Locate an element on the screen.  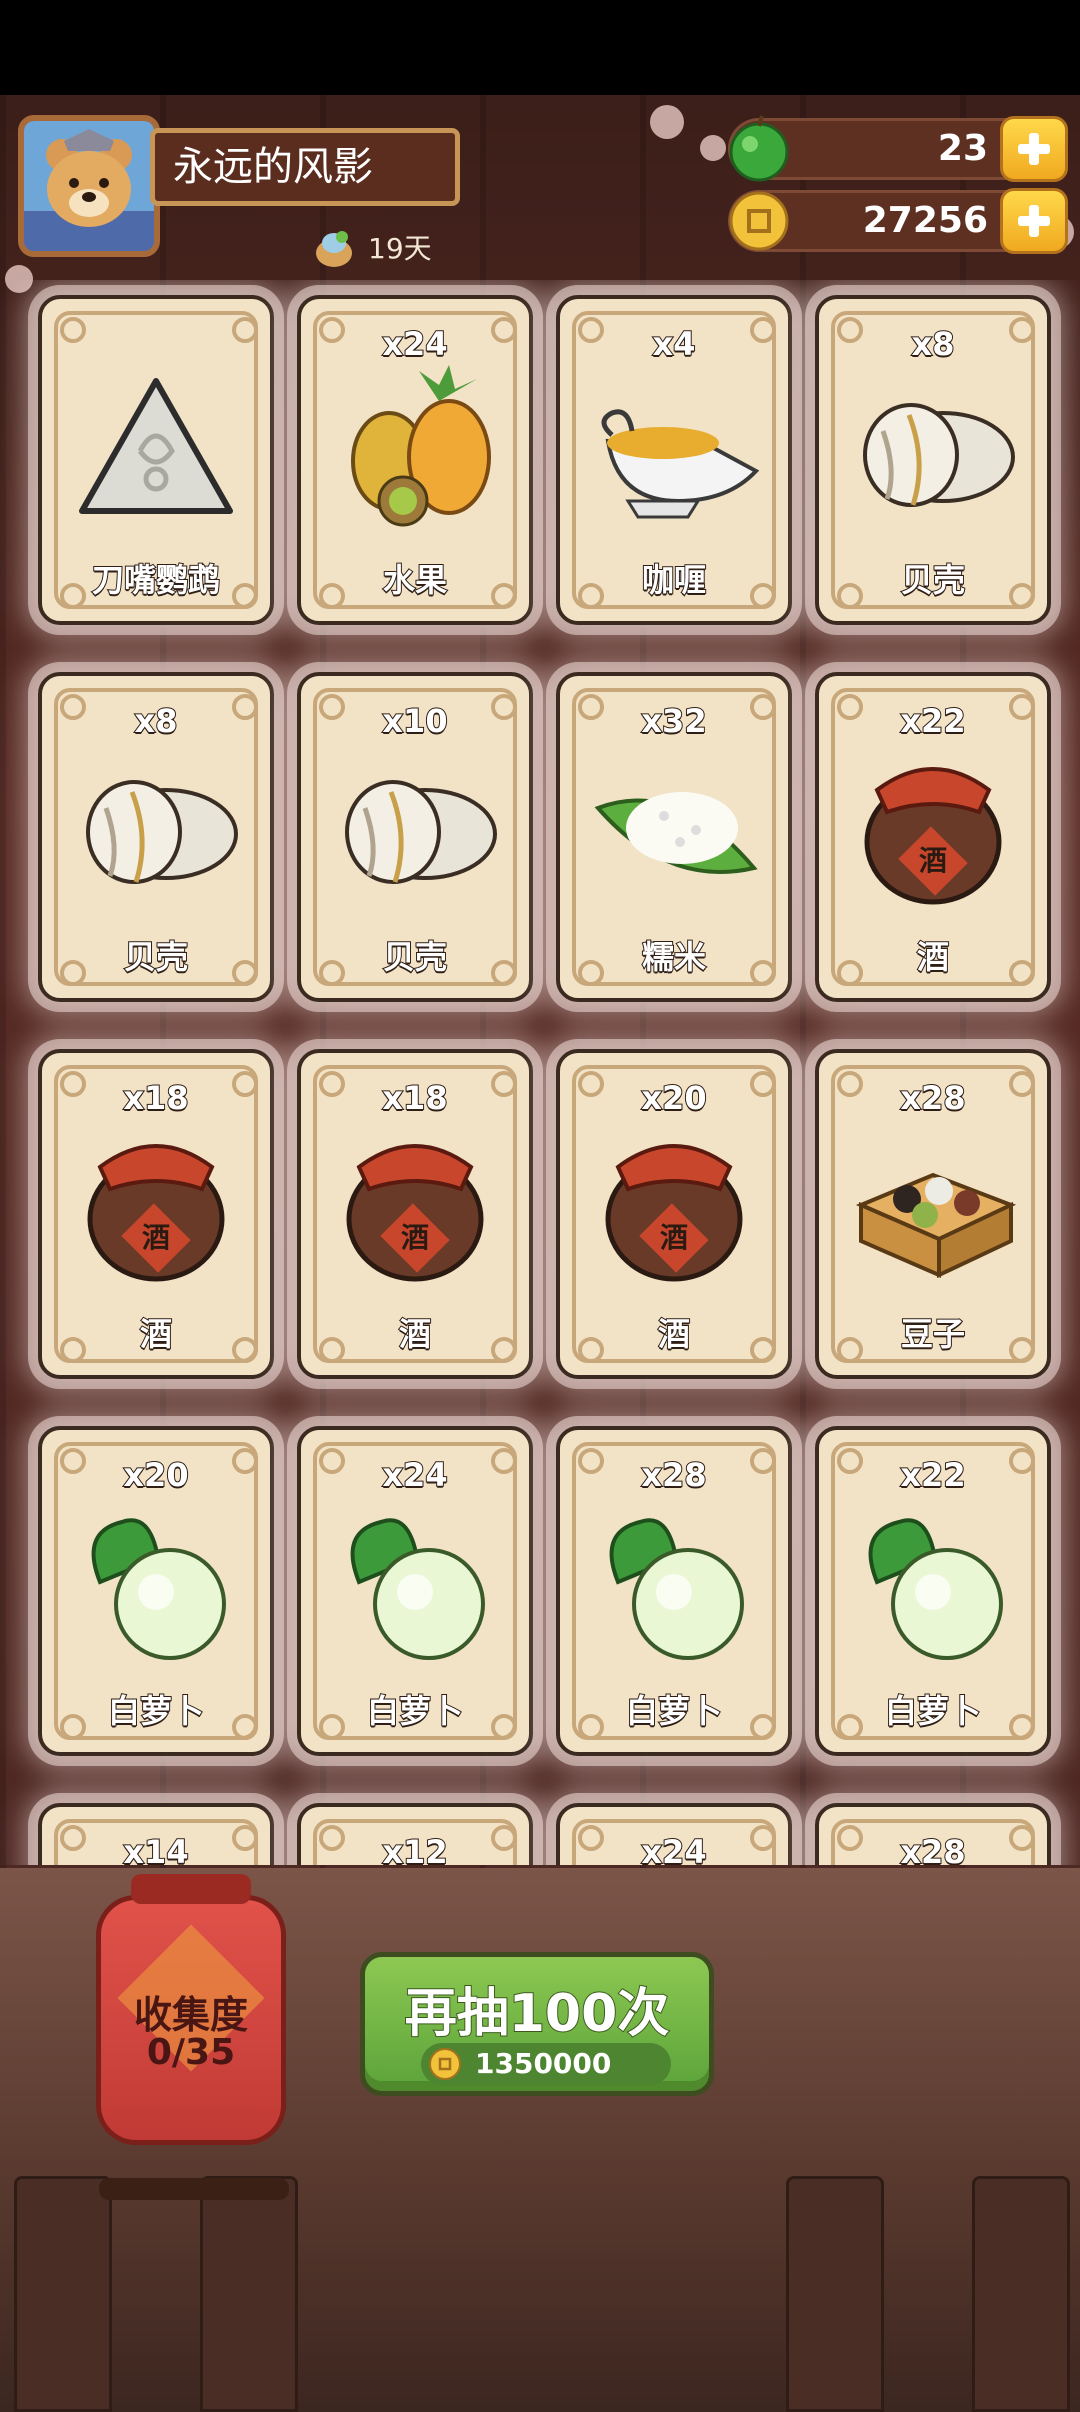
silver-shell-triangle-icon is located at coordinates (156, 446).